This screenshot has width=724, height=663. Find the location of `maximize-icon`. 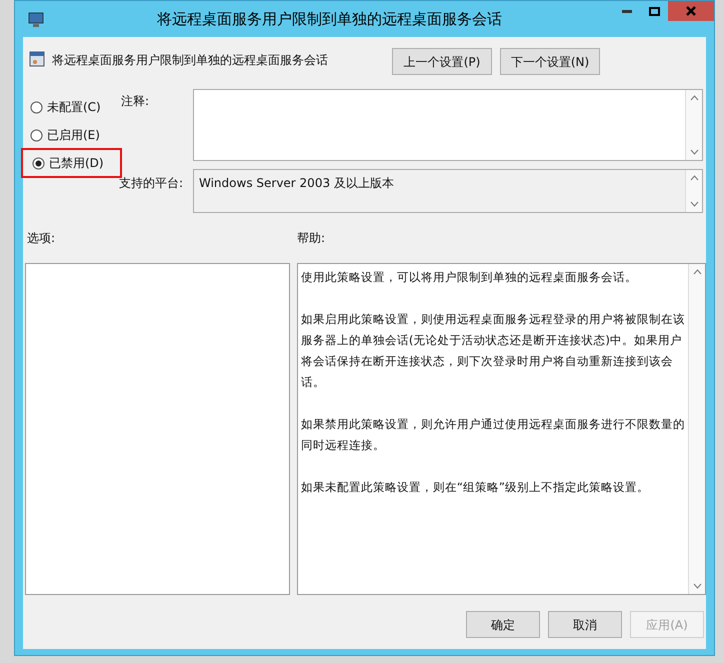

maximize-icon is located at coordinates (654, 11).